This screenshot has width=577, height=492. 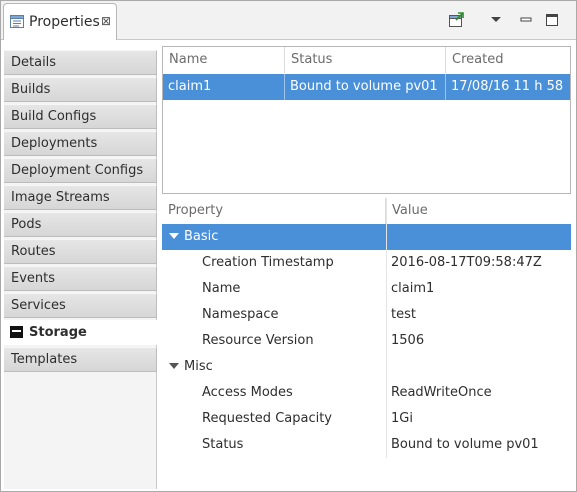 I want to click on sidebar-item-label: Builds, so click(x=31, y=89).